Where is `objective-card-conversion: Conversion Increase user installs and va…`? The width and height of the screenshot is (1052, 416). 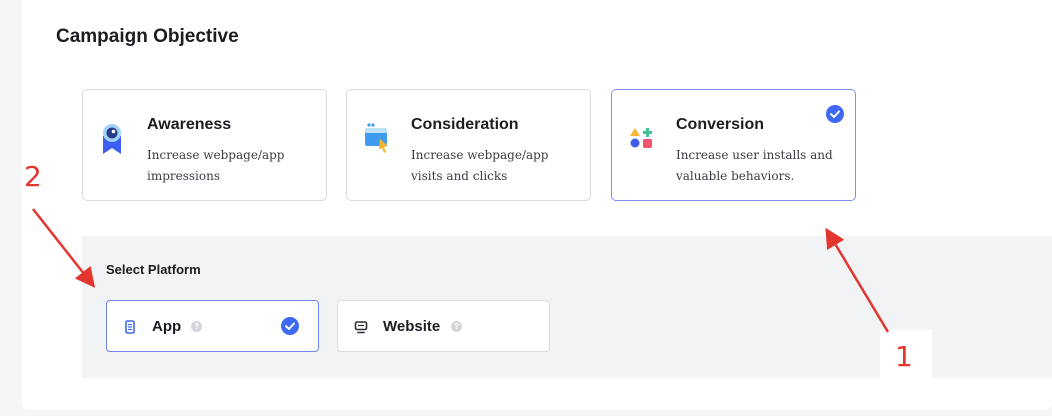 objective-card-conversion: Conversion Increase user installs and va… is located at coordinates (733, 145).